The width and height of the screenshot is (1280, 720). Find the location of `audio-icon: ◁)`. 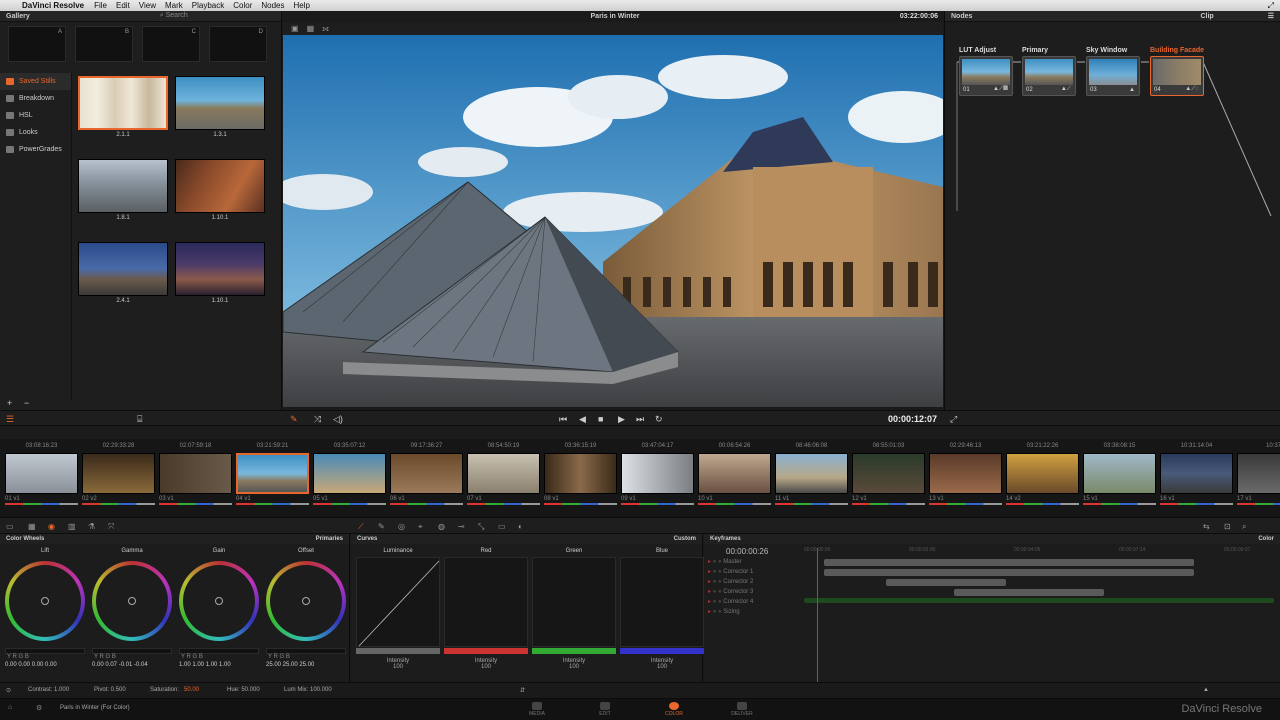

audio-icon: ◁) is located at coordinates (338, 419).